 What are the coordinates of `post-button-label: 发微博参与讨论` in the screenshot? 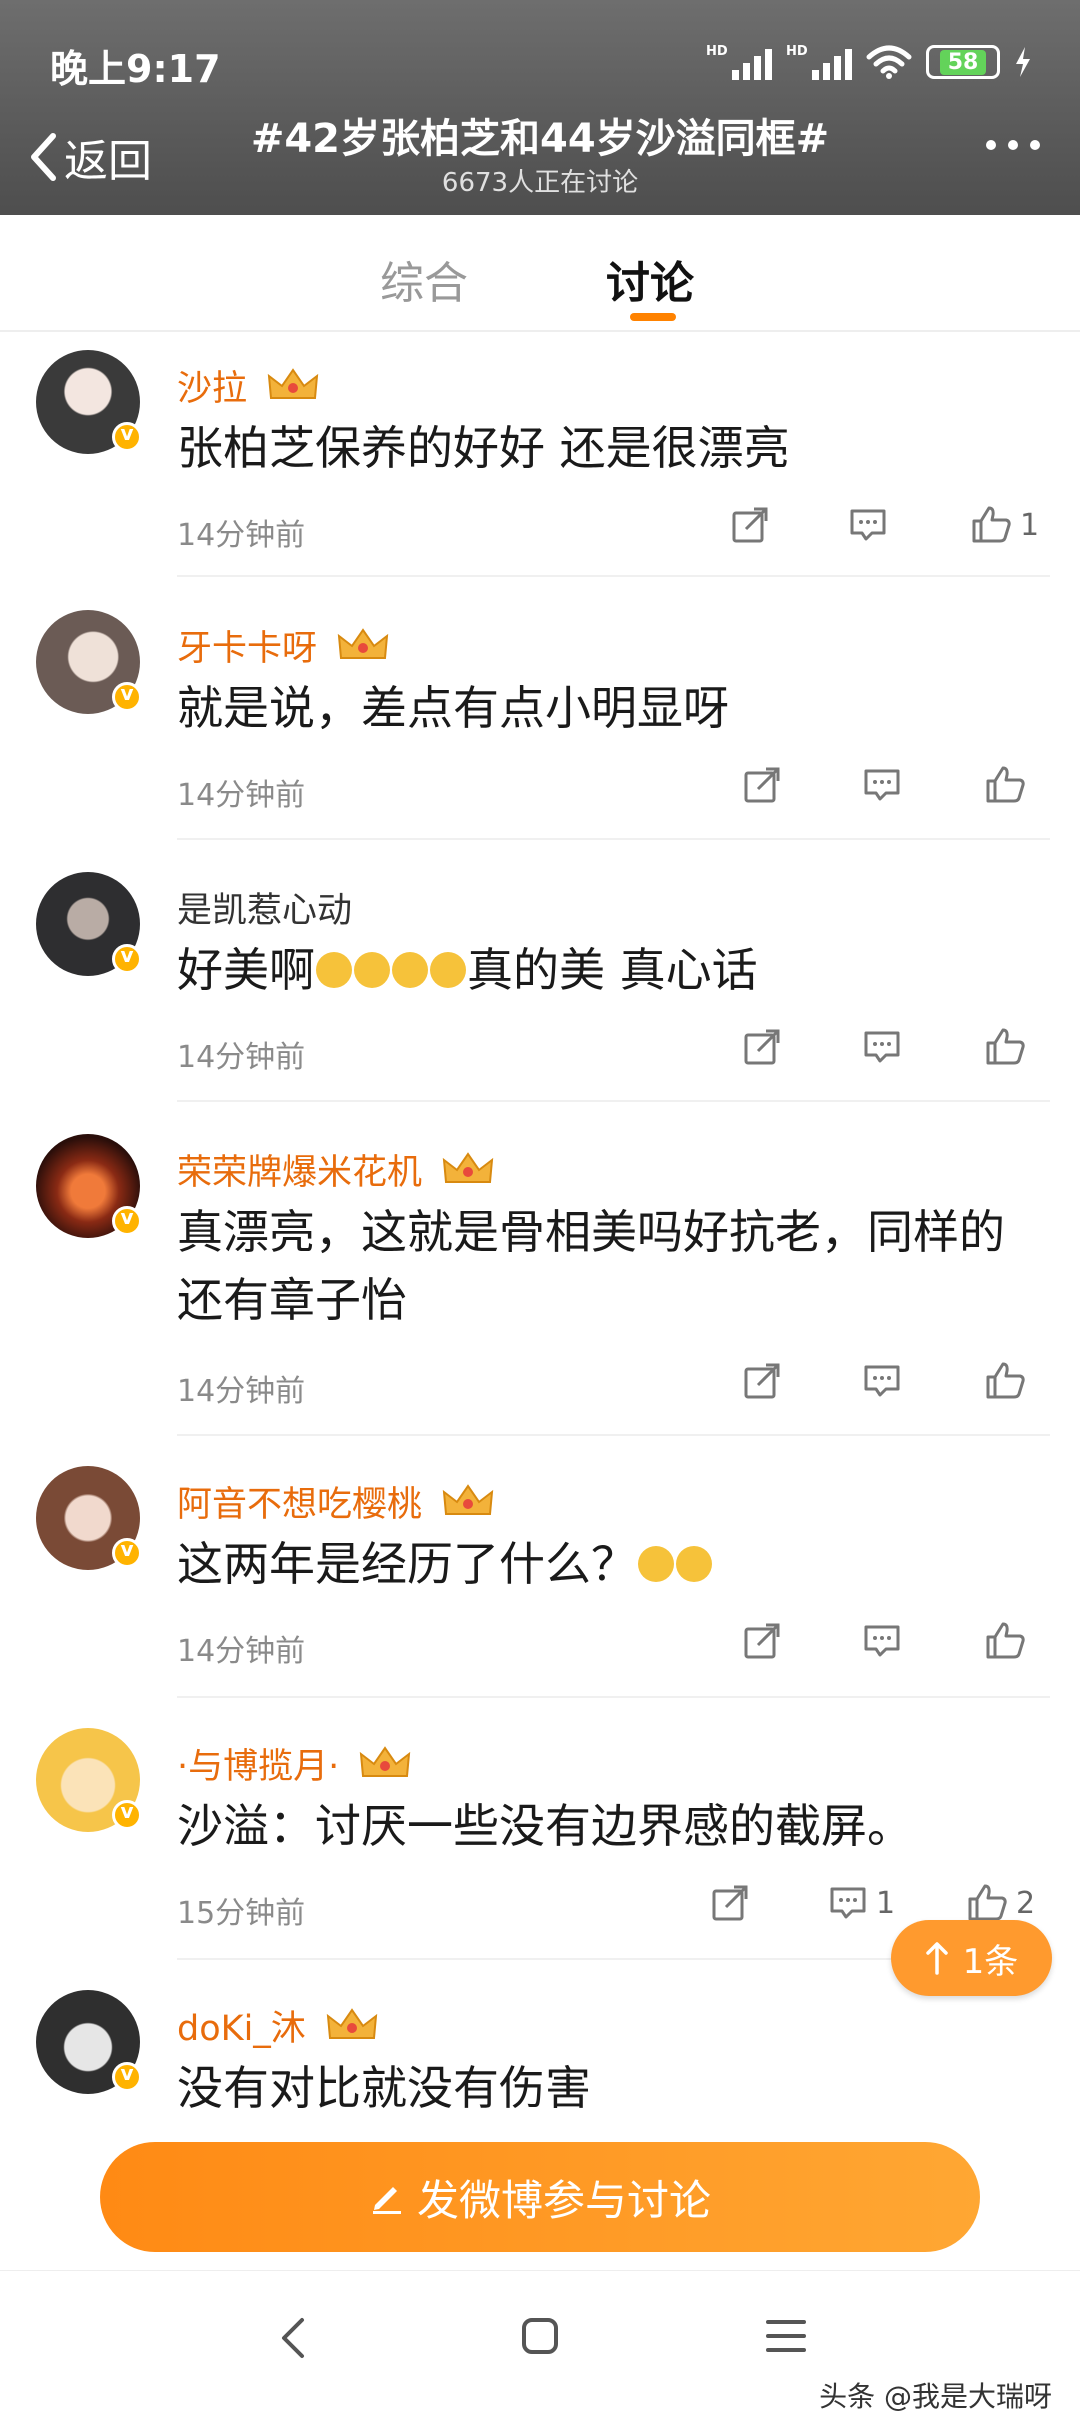 It's located at (563, 2200).